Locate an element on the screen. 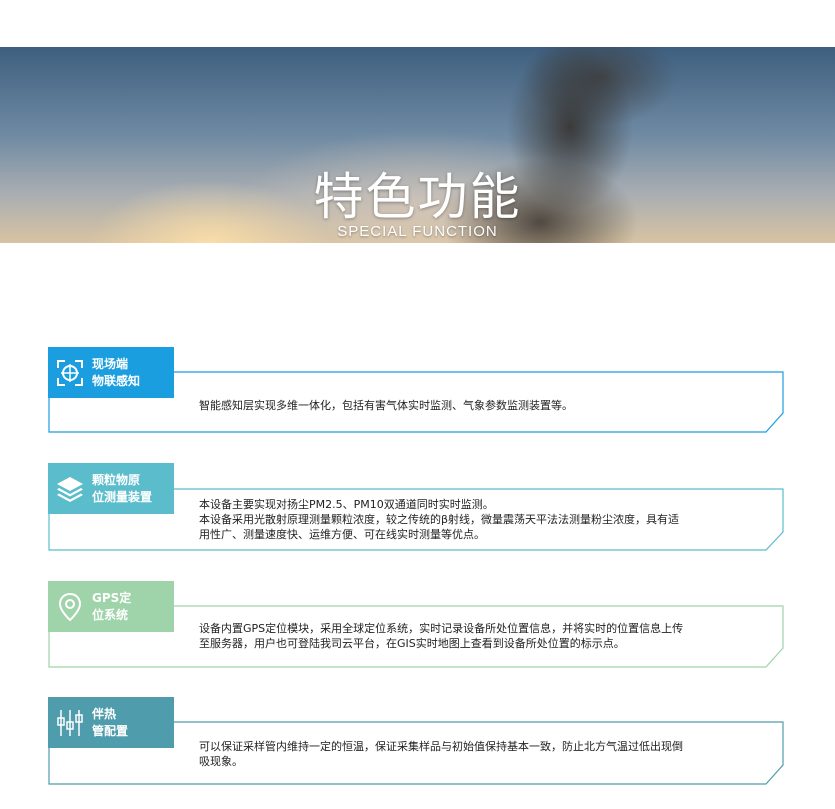 The image size is (835, 809). feature-tab: GPS定 位系统 is located at coordinates (111, 606).